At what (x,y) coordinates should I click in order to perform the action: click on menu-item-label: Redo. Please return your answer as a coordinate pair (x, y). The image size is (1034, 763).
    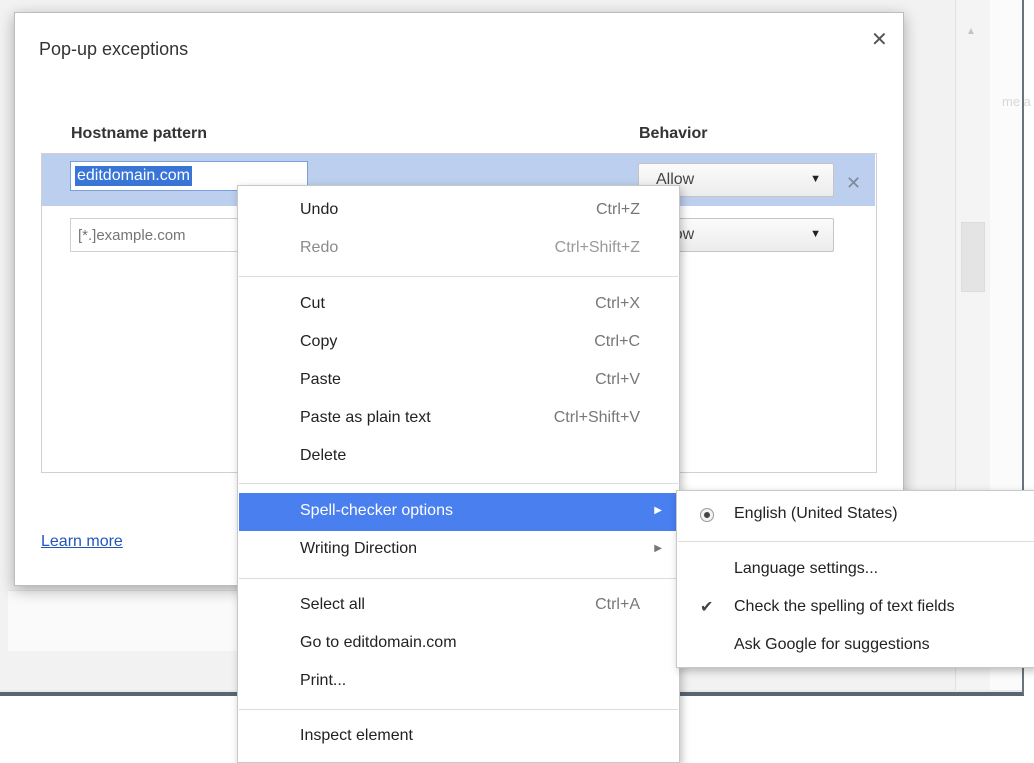
    Looking at the image, I should click on (319, 247).